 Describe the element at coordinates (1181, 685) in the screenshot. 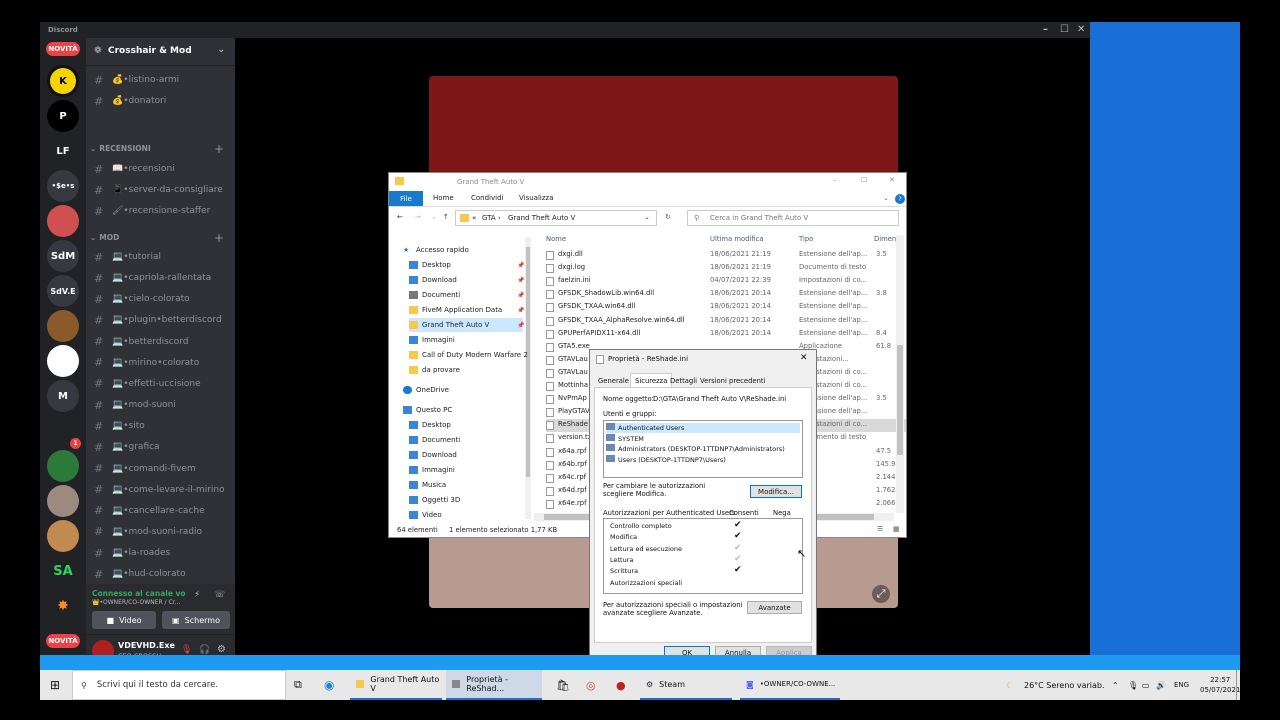

I see `language: ENG` at that location.